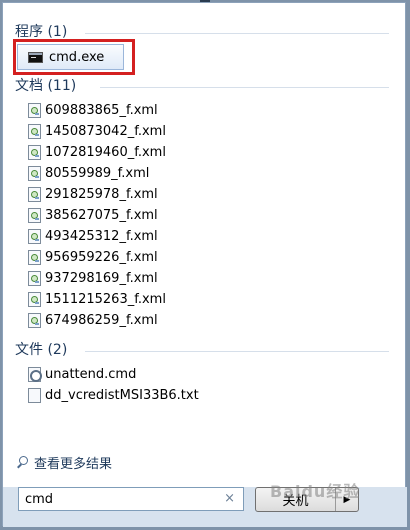 Image resolution: width=410 pixels, height=530 pixels. Describe the element at coordinates (34, 395) in the screenshot. I see `text-file-icon` at that location.